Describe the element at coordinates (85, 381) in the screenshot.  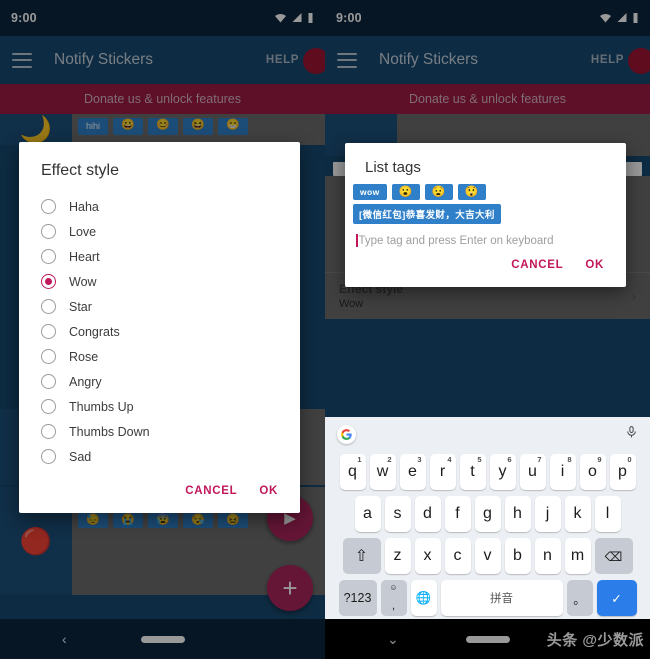
I see `radio-label: Angry` at that location.